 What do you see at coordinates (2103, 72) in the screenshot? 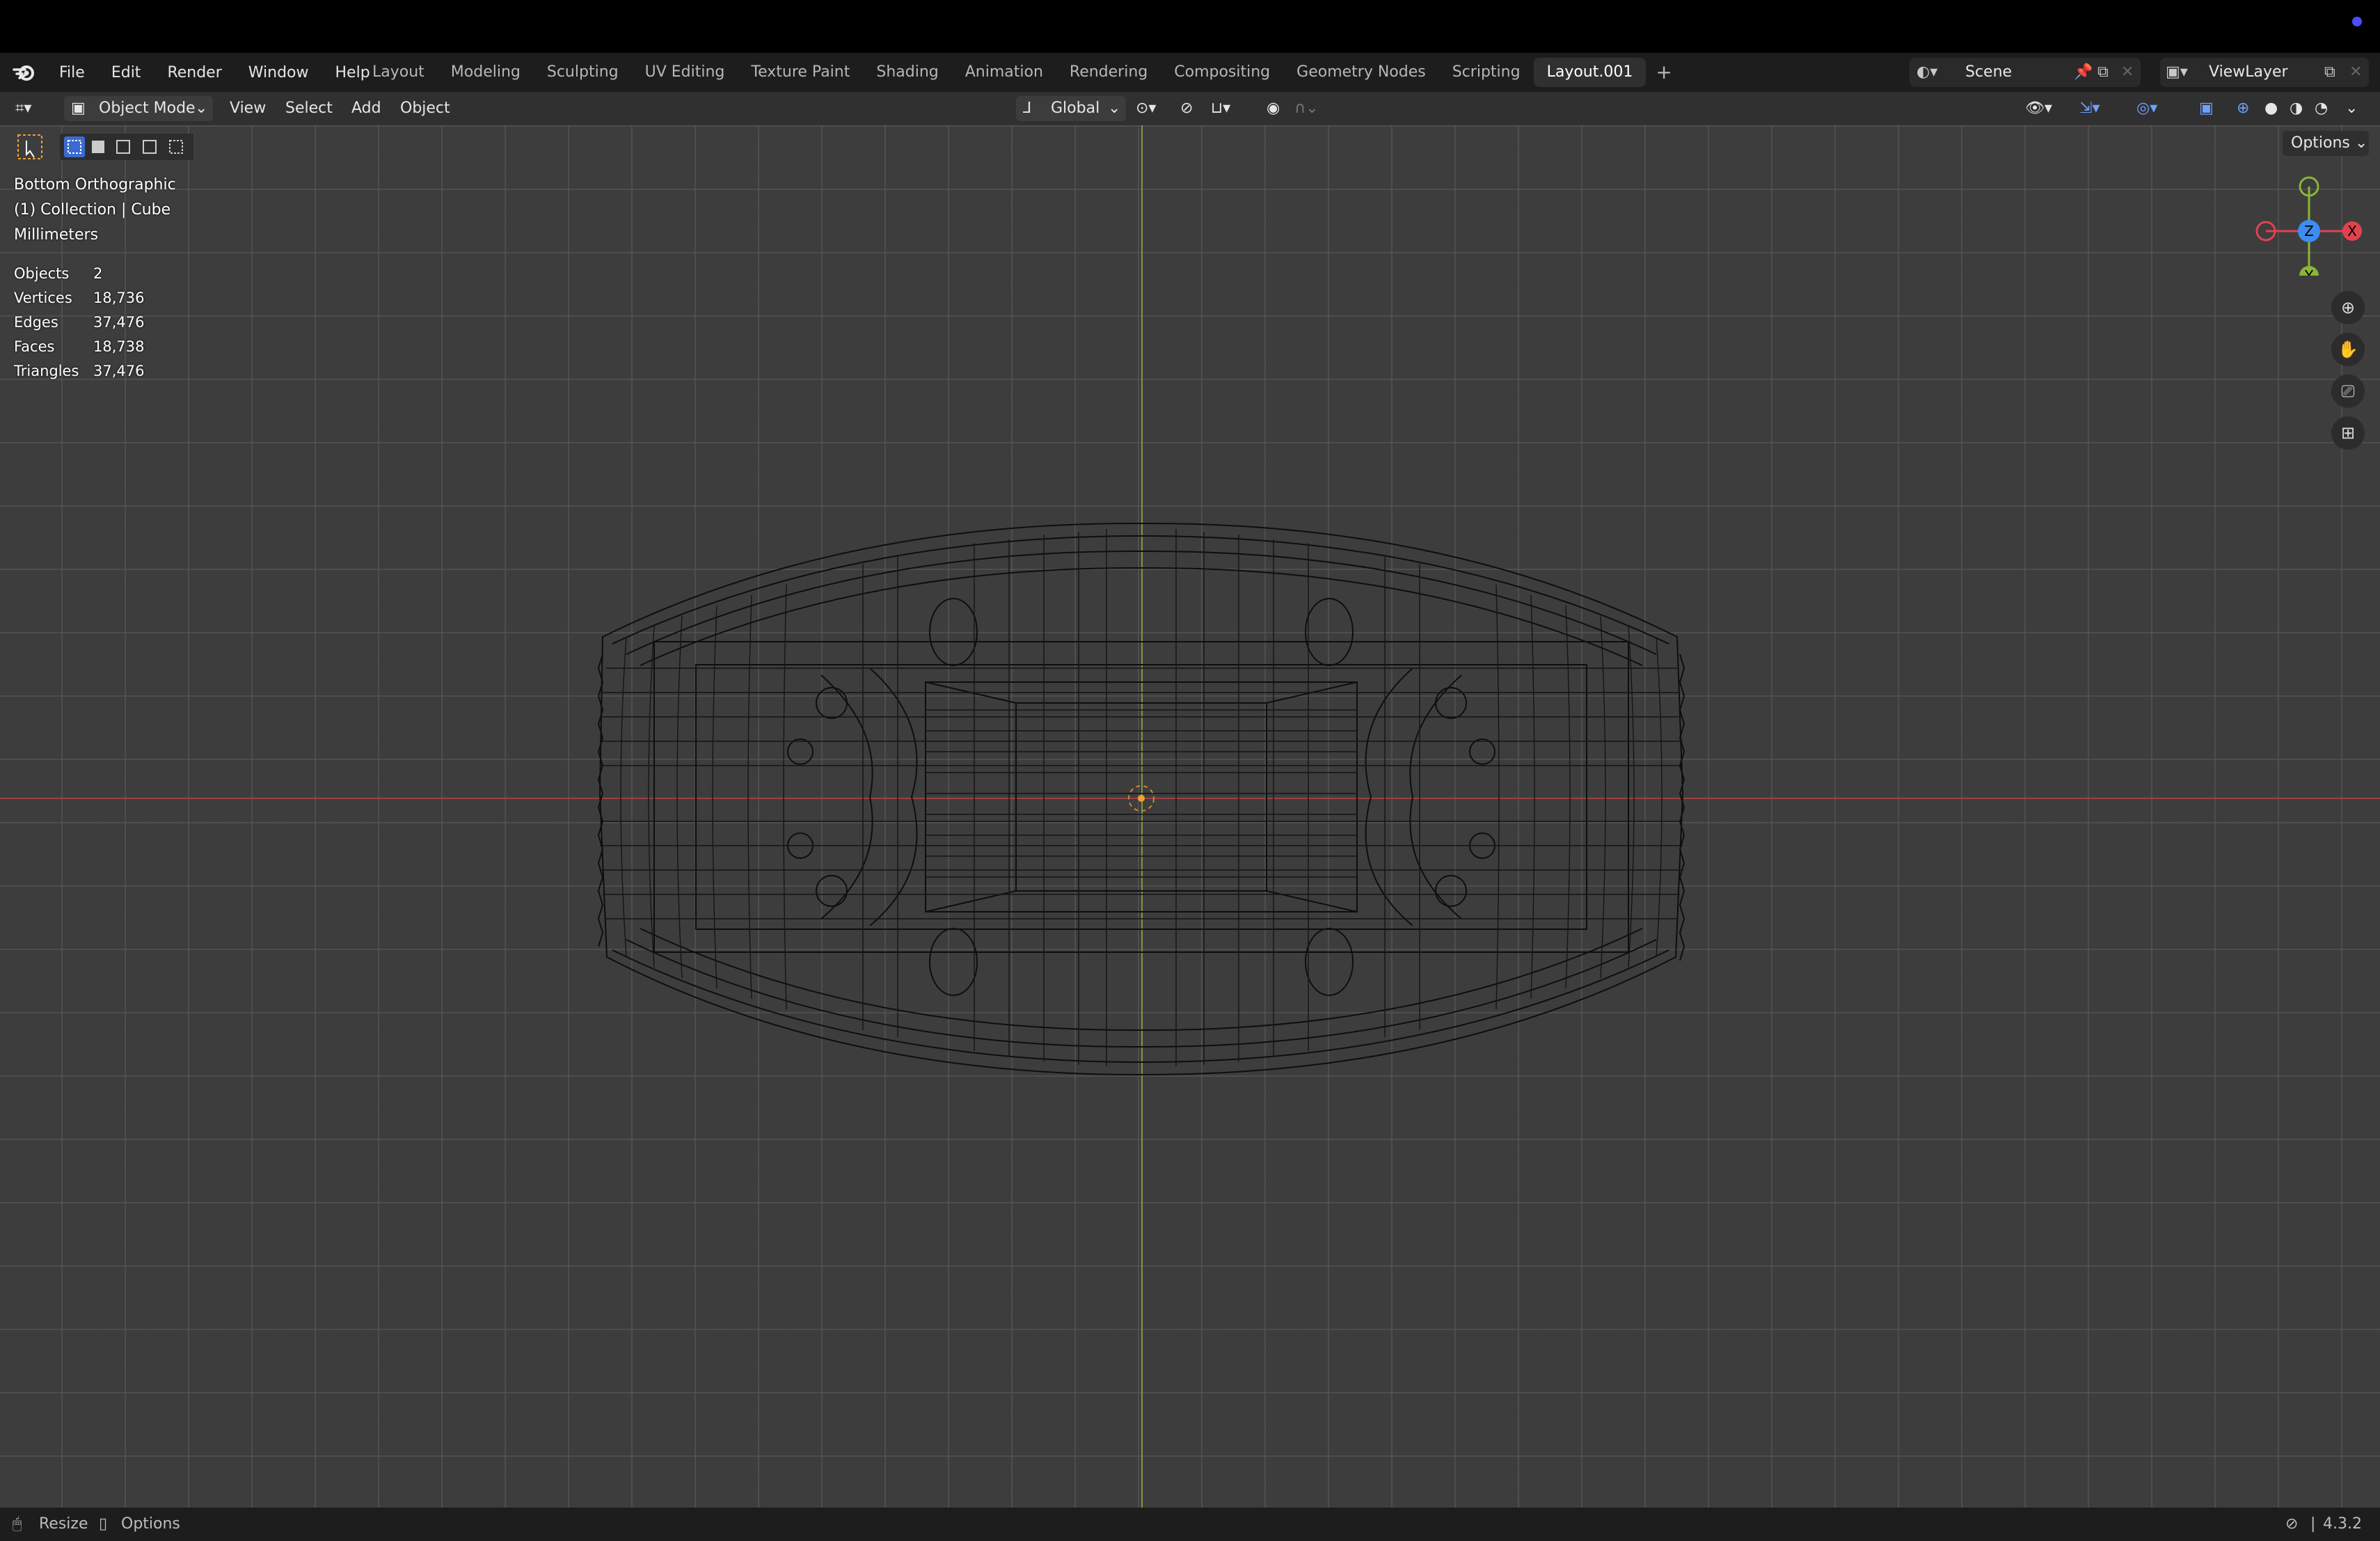
I see `new-scene-icon: ⧉` at bounding box center [2103, 72].